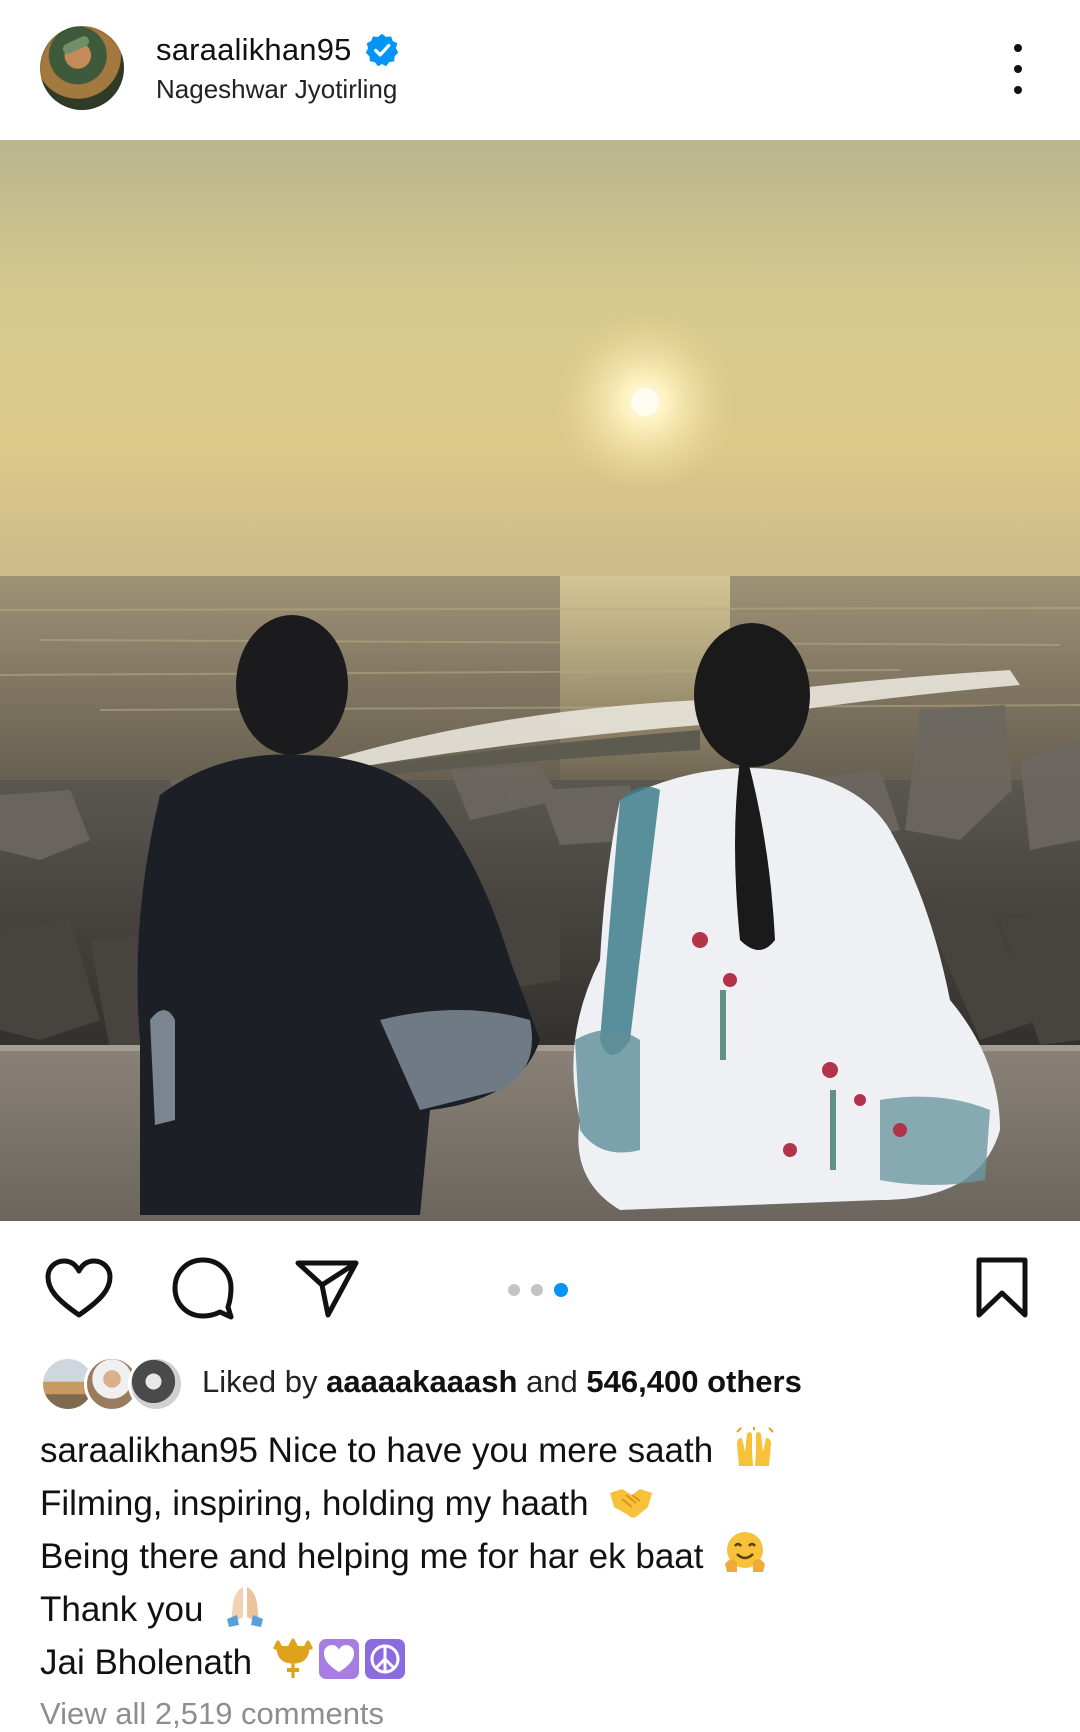 The width and height of the screenshot is (1080, 1732). What do you see at coordinates (76, 45) in the screenshot?
I see `avatar-bottle-detail` at bounding box center [76, 45].